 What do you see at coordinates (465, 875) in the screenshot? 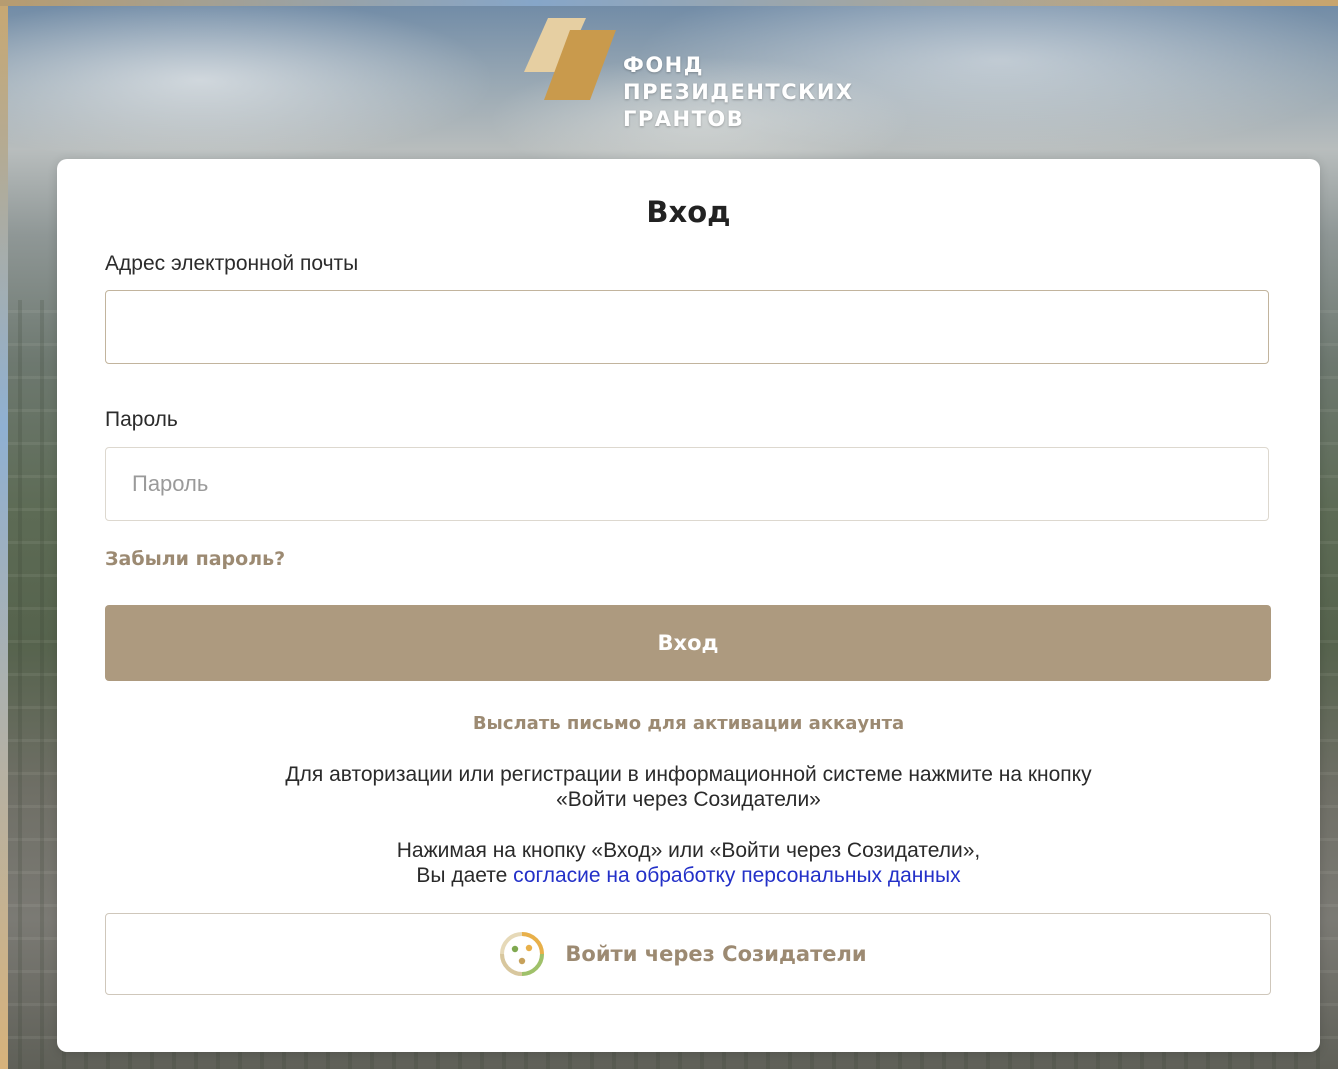
I see `consent-info-prefix: Вы даете` at bounding box center [465, 875].